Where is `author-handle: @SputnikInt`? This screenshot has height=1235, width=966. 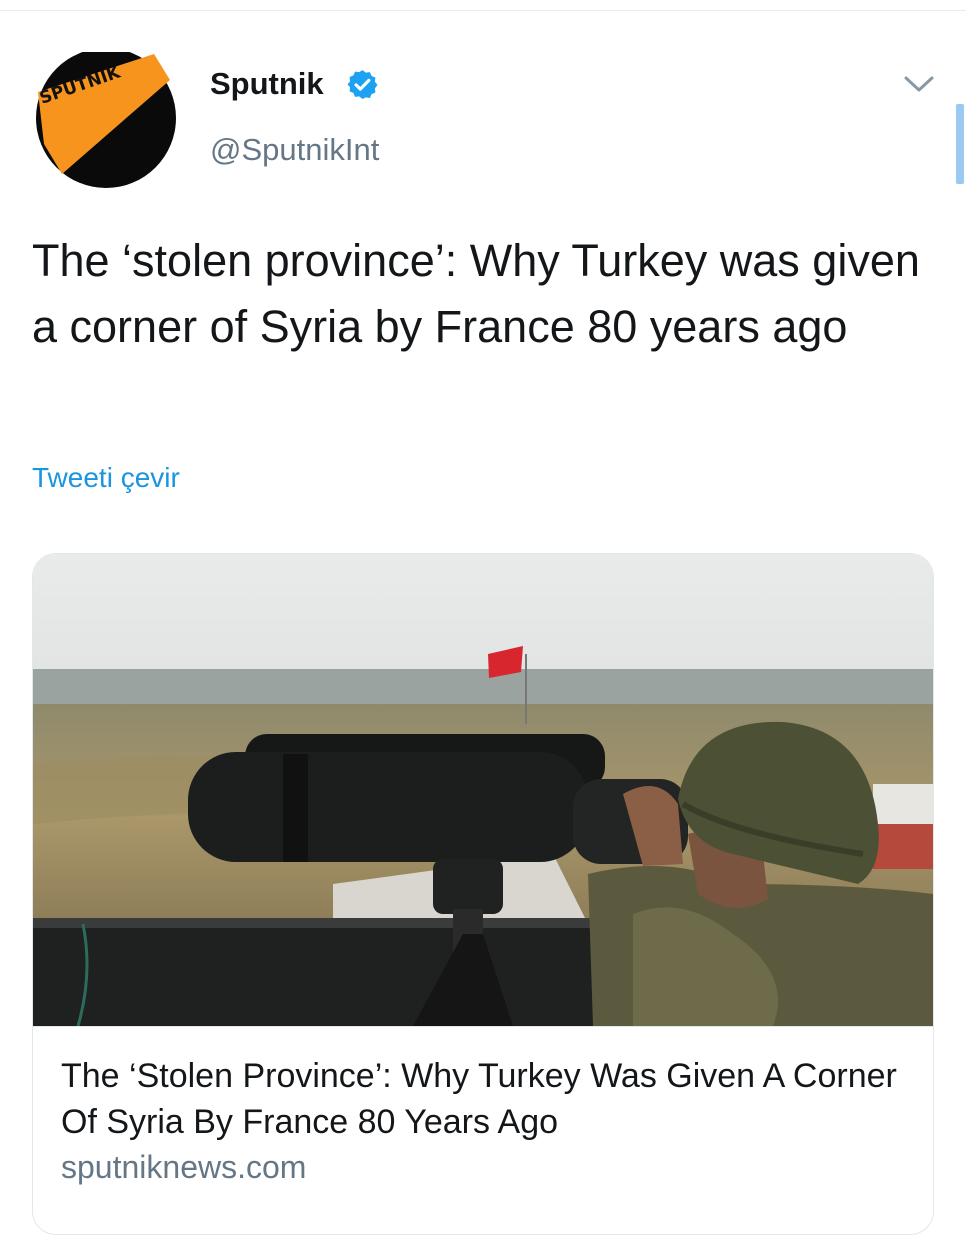 author-handle: @SputnikInt is located at coordinates (294, 150).